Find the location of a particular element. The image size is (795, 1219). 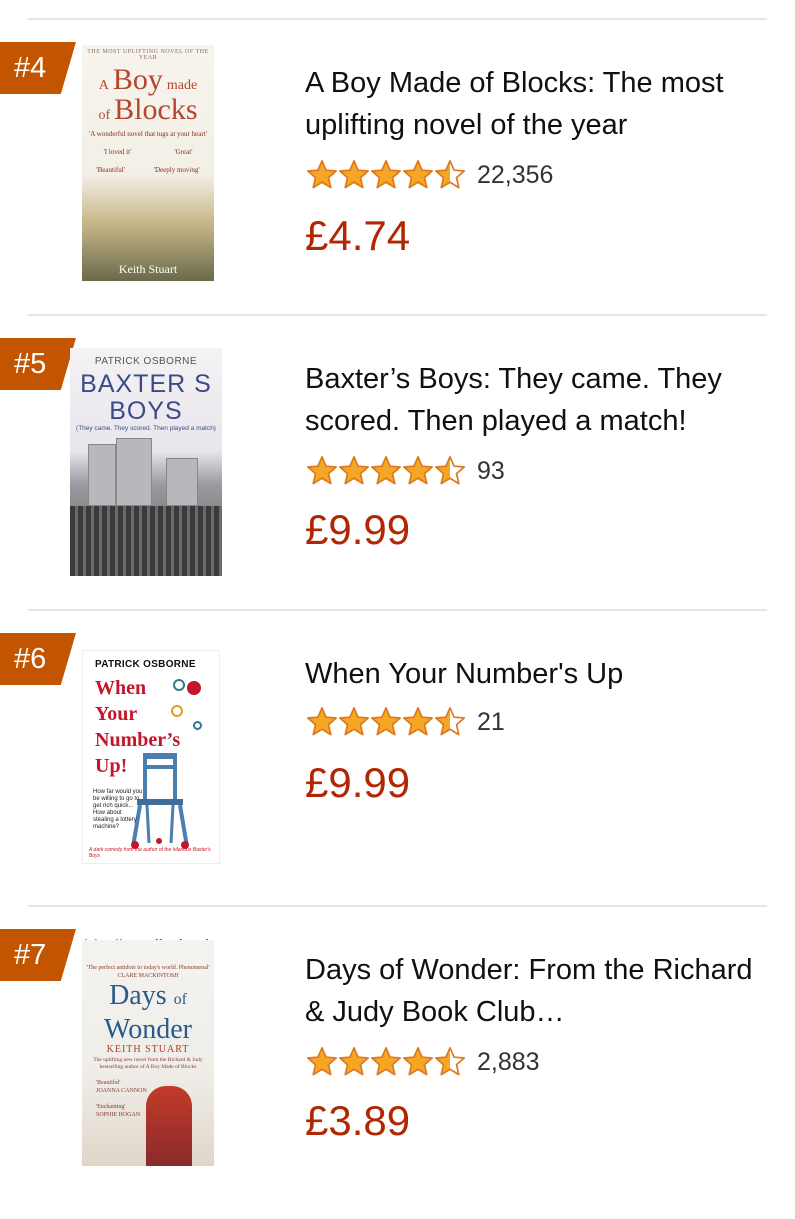

divider is located at coordinates (397, 19).